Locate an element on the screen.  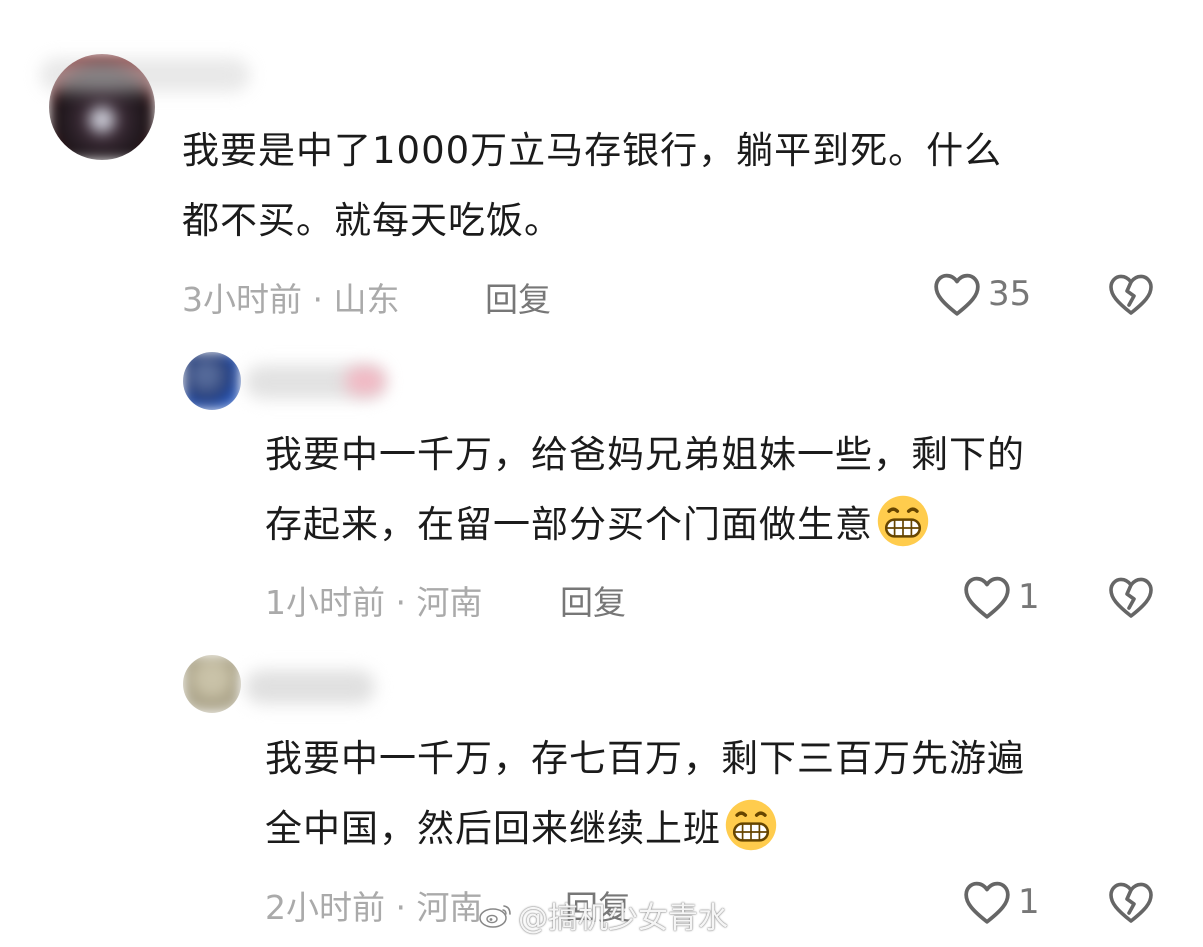
watermark: @搞机少女青水 is located at coordinates (603, 915).